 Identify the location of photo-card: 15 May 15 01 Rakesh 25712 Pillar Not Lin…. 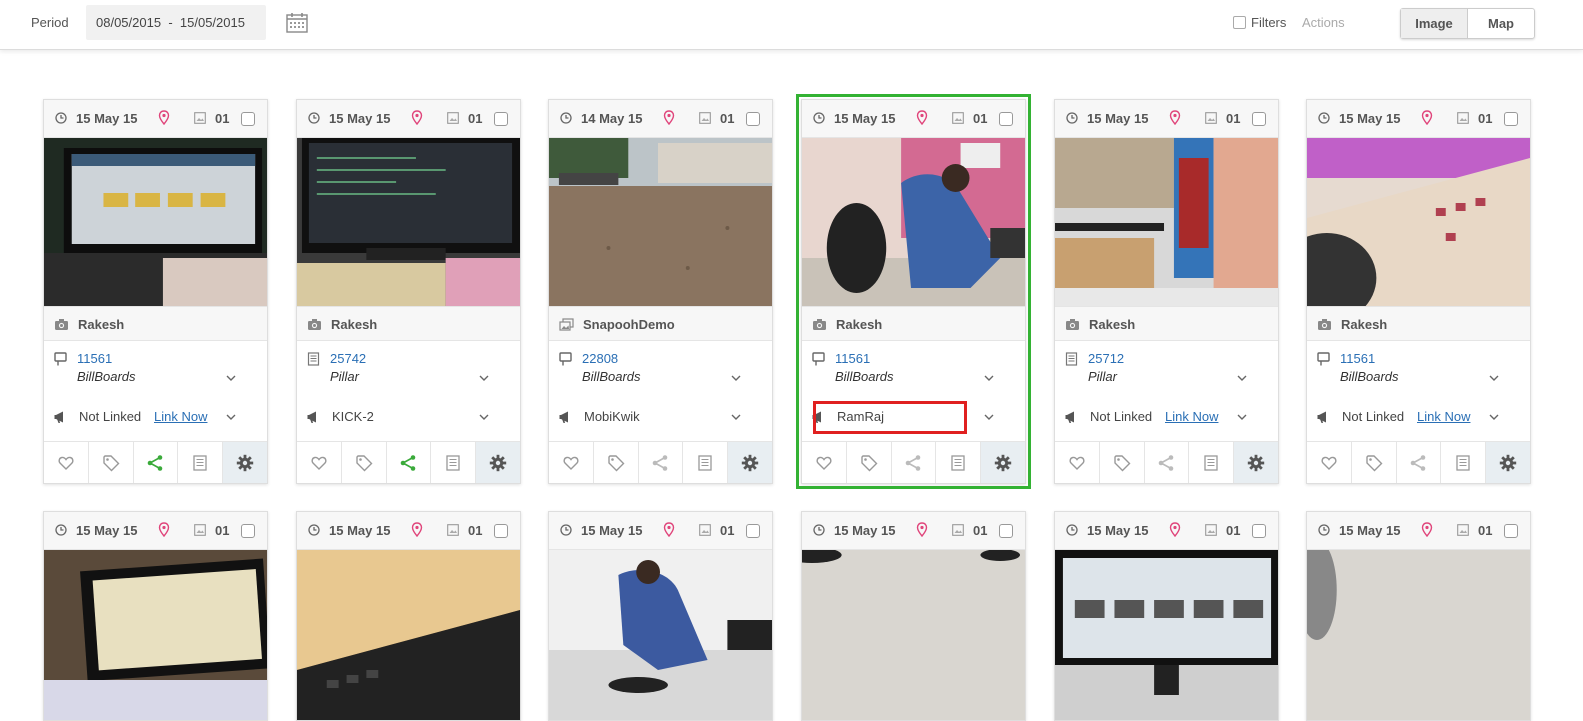
(1166, 291).